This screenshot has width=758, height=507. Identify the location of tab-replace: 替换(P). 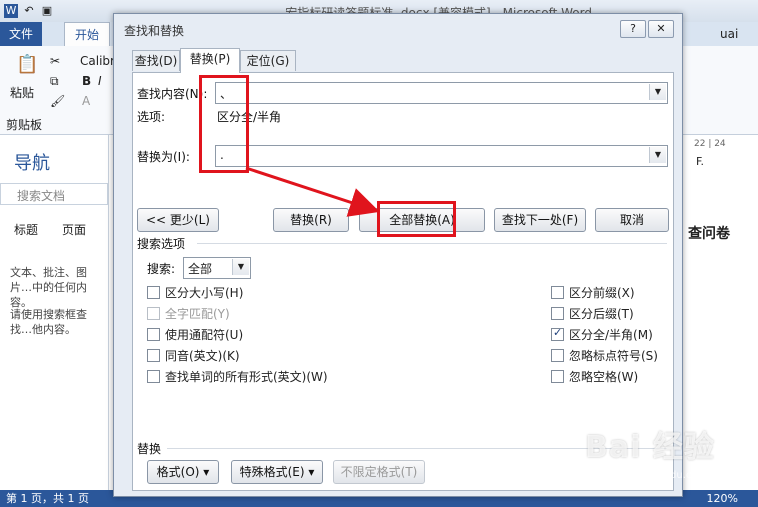
(210, 60).